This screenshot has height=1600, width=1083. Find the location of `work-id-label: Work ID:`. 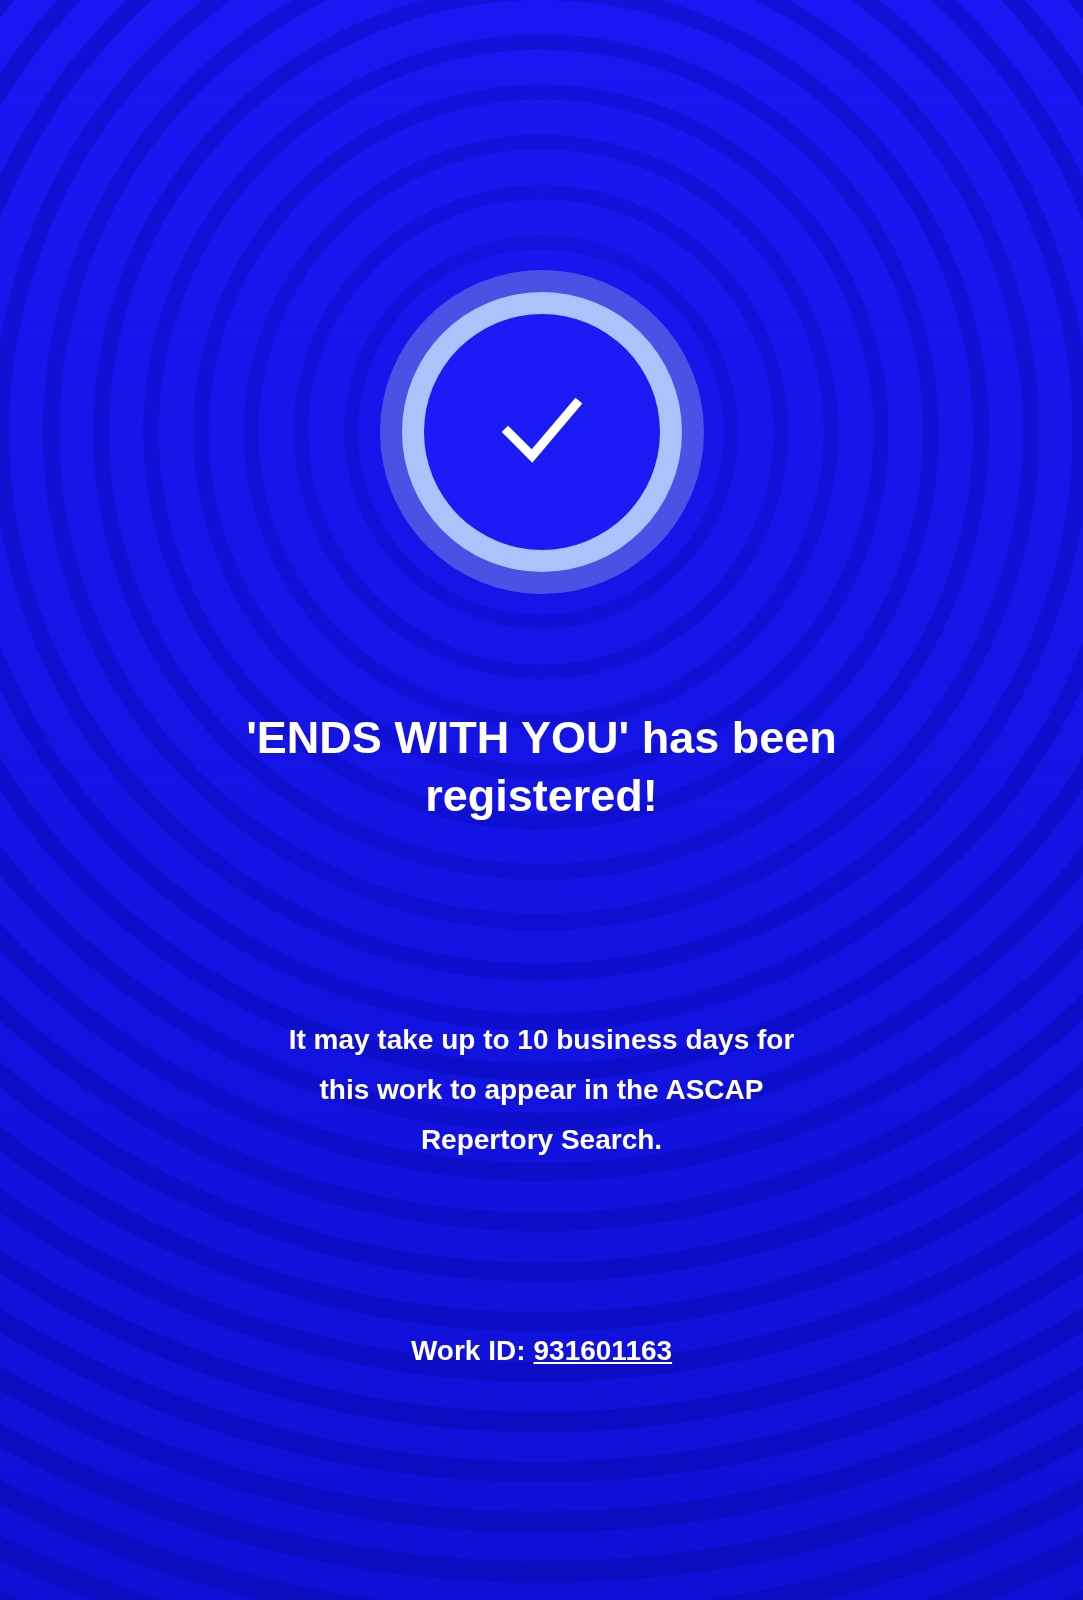

work-id-label: Work ID: is located at coordinates (468, 1351).